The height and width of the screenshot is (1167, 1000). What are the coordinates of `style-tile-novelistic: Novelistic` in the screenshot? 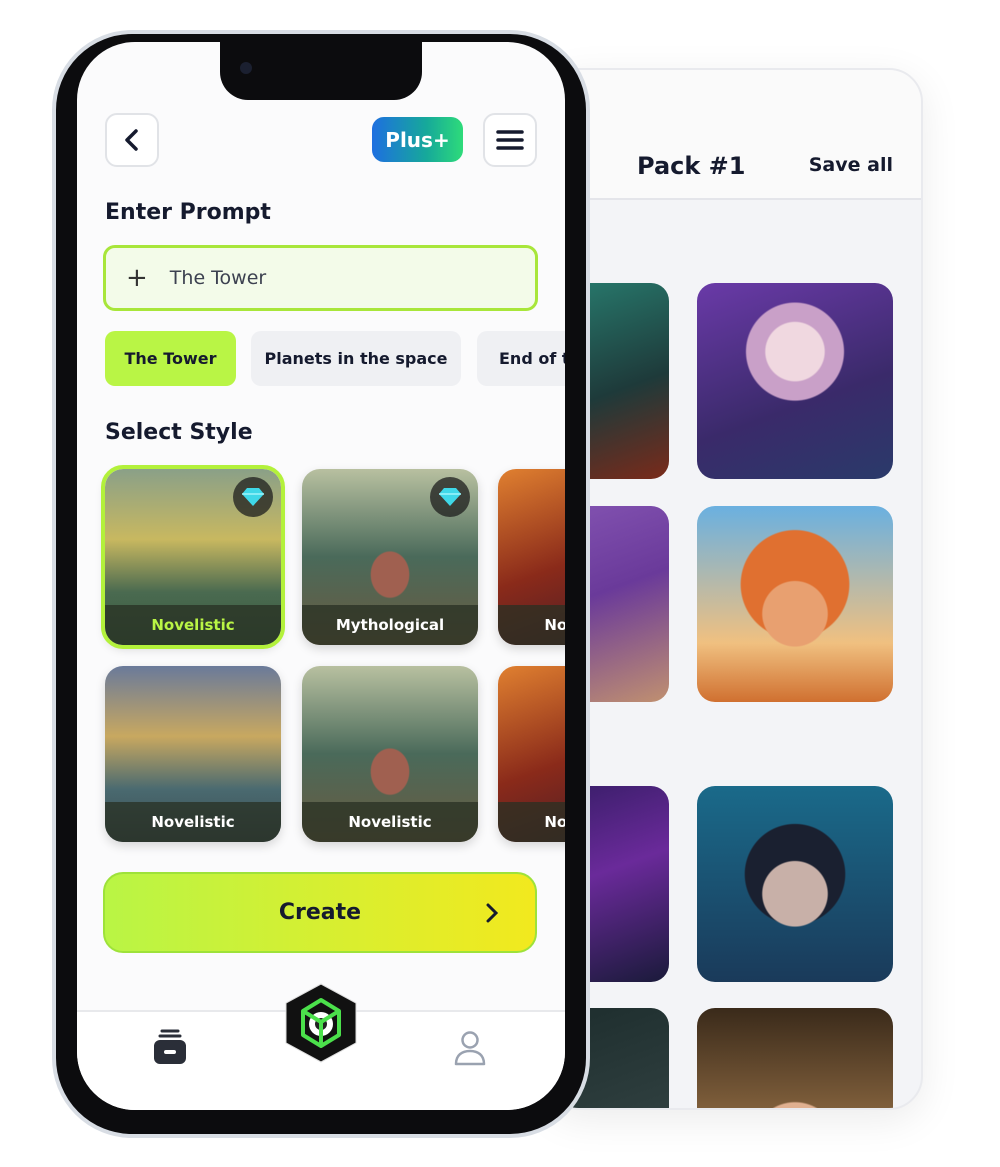 It's located at (193, 557).